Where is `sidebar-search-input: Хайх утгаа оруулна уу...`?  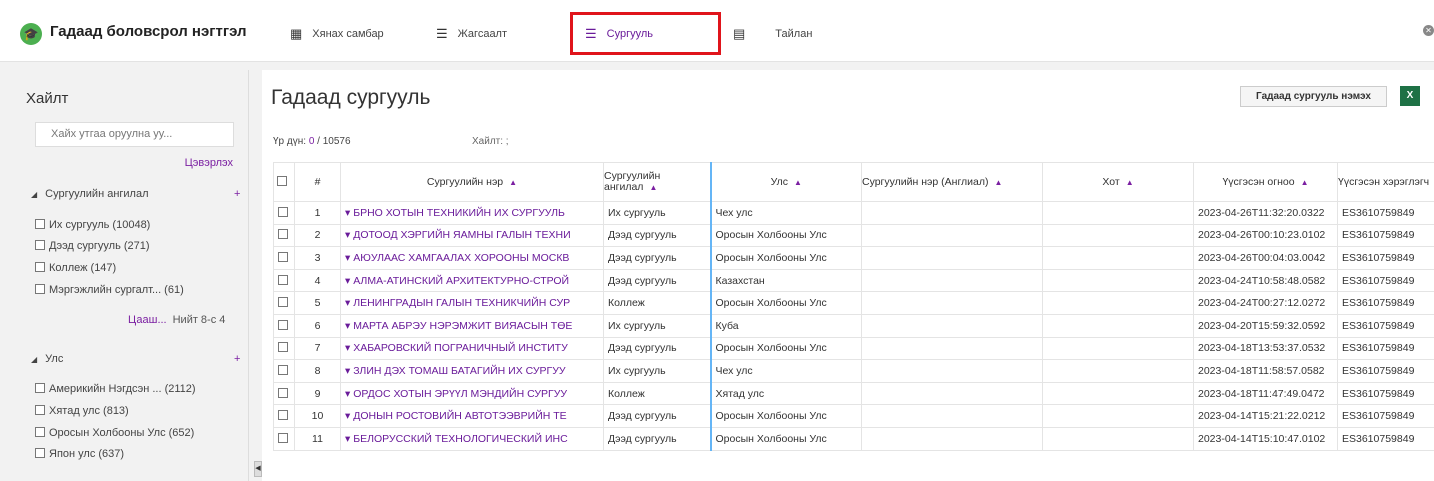 sidebar-search-input: Хайх утгаа оруулна уу... is located at coordinates (134, 134).